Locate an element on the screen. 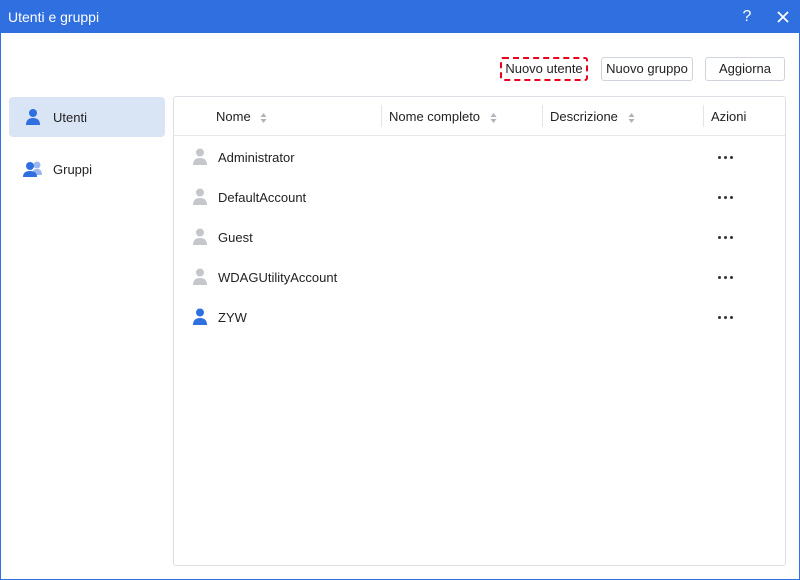  sidebar-item-label: Utenti is located at coordinates (70, 117).